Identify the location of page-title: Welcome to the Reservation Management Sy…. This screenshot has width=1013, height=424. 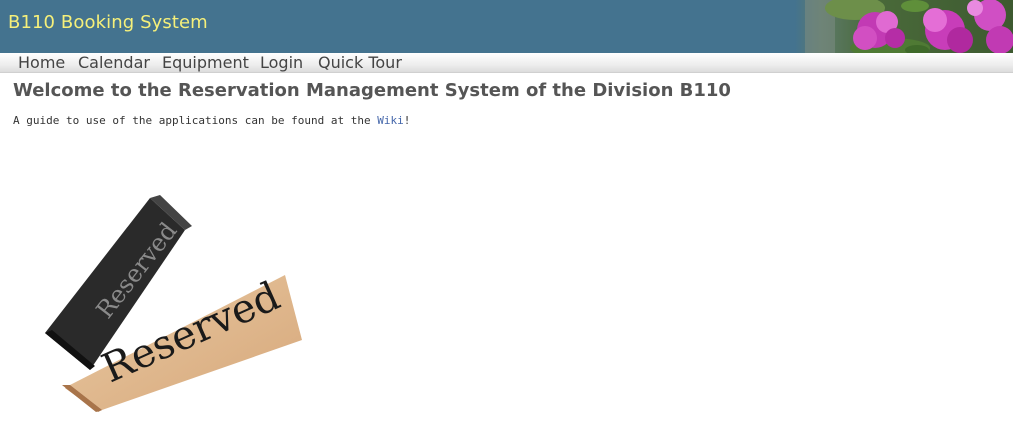
(372, 90).